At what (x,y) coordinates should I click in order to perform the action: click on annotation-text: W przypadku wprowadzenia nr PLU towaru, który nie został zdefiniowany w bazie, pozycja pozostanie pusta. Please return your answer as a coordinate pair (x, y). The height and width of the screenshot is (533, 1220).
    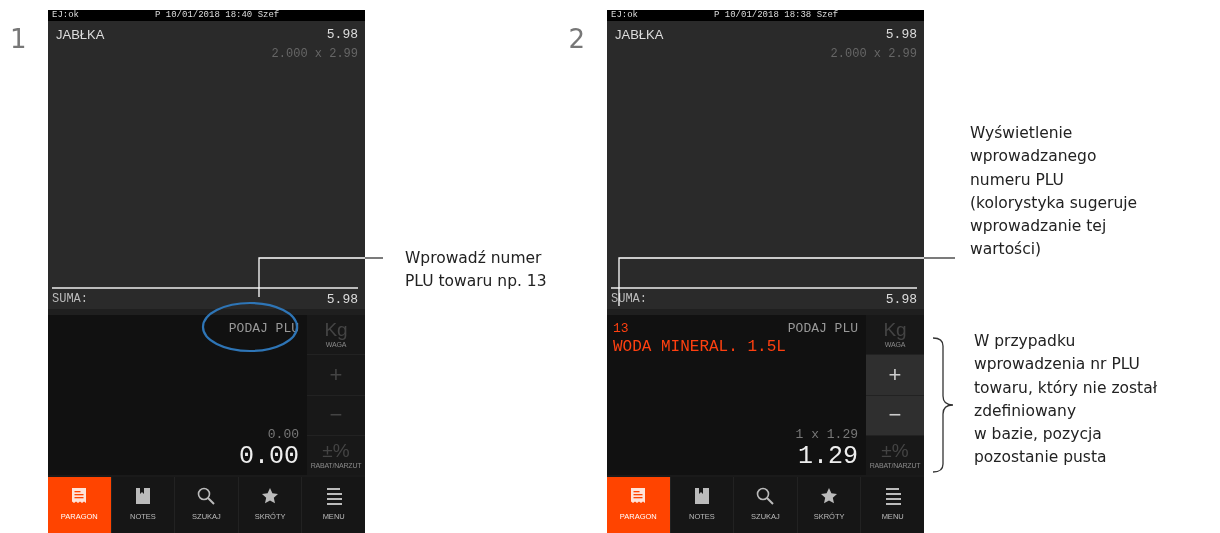
    Looking at the image, I should click on (1066, 400).